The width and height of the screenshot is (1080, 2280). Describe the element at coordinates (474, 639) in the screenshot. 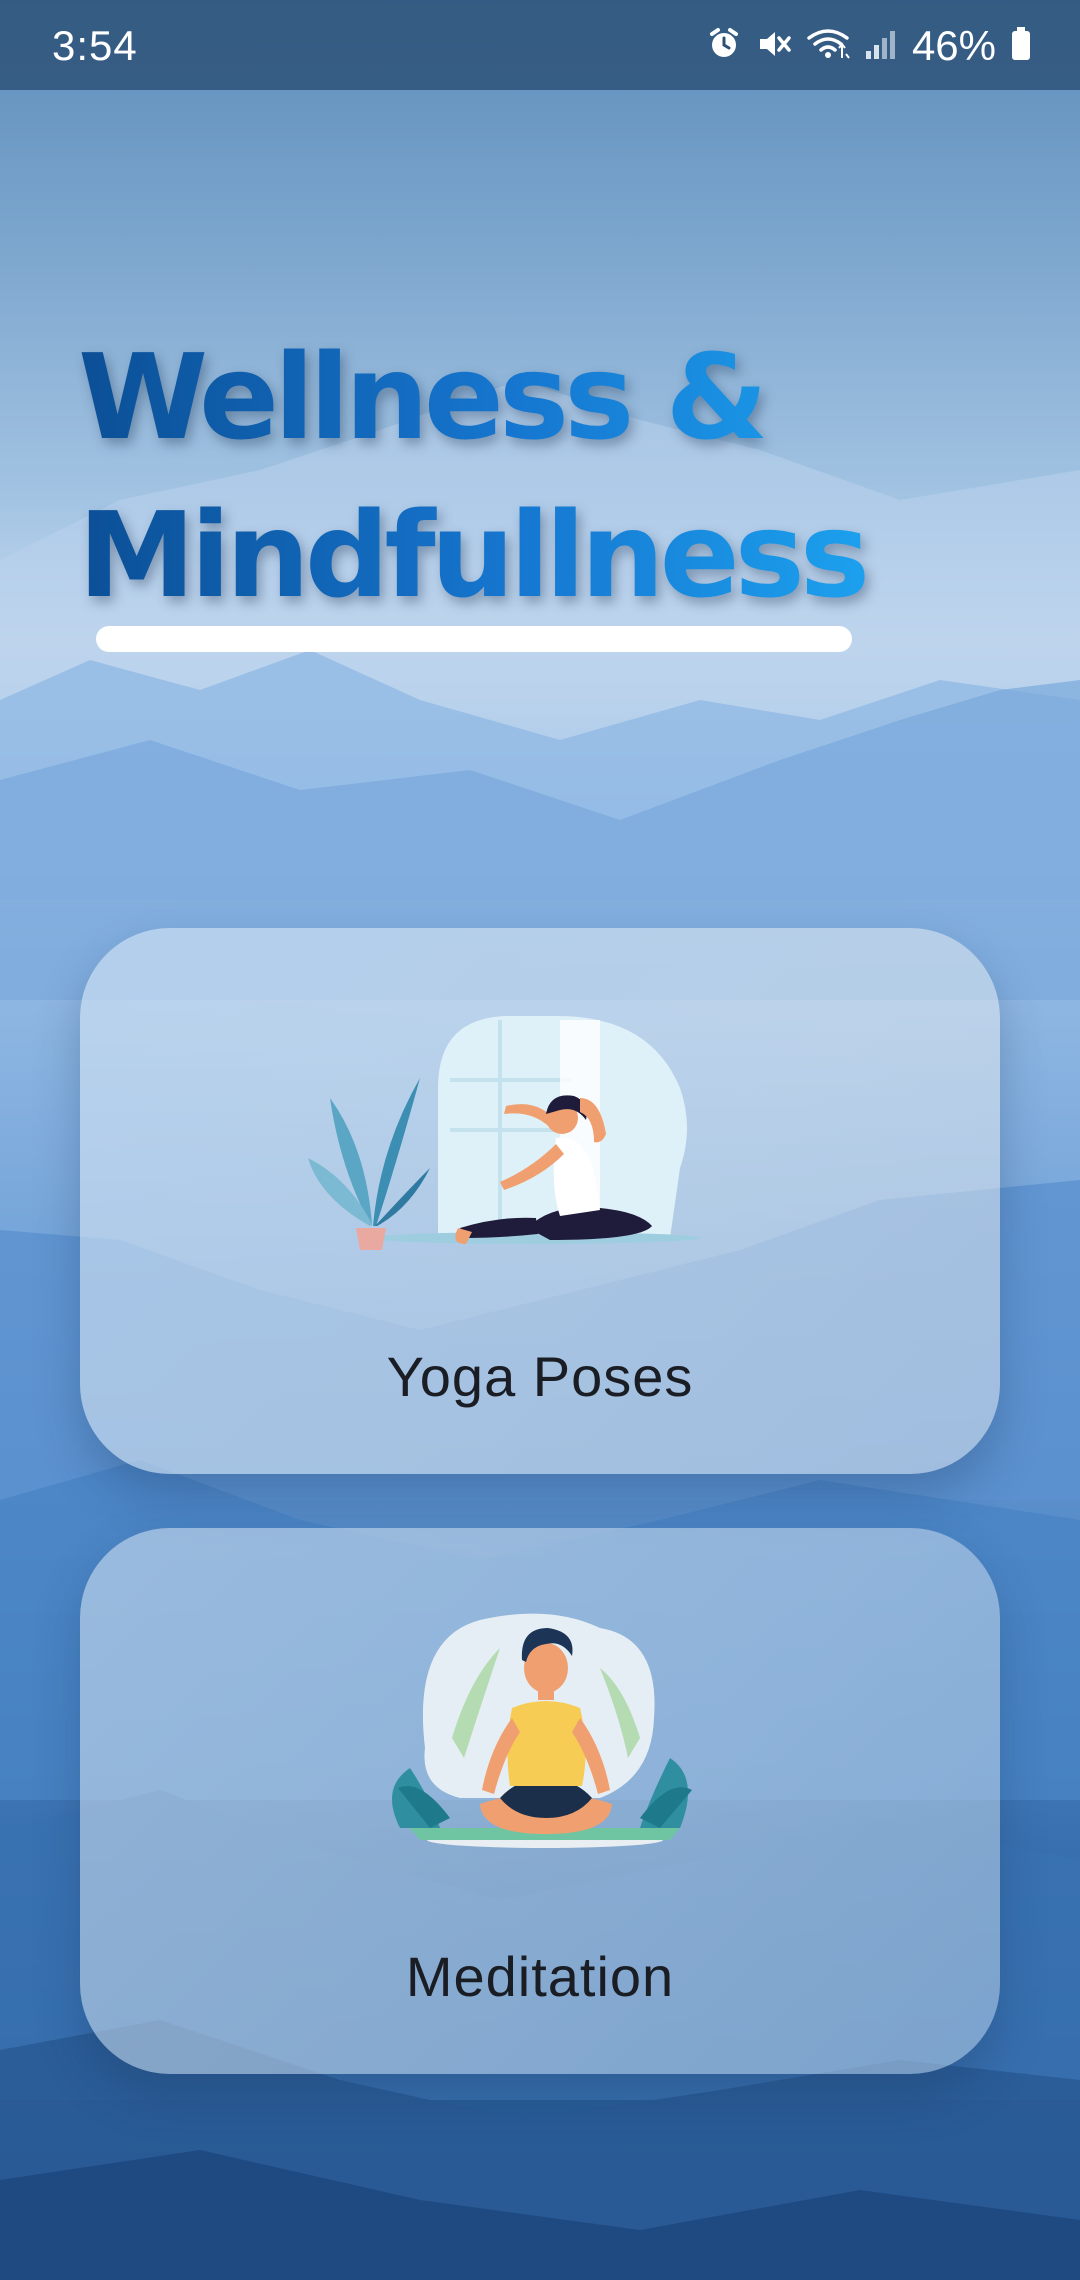

I see `title-divider` at that location.